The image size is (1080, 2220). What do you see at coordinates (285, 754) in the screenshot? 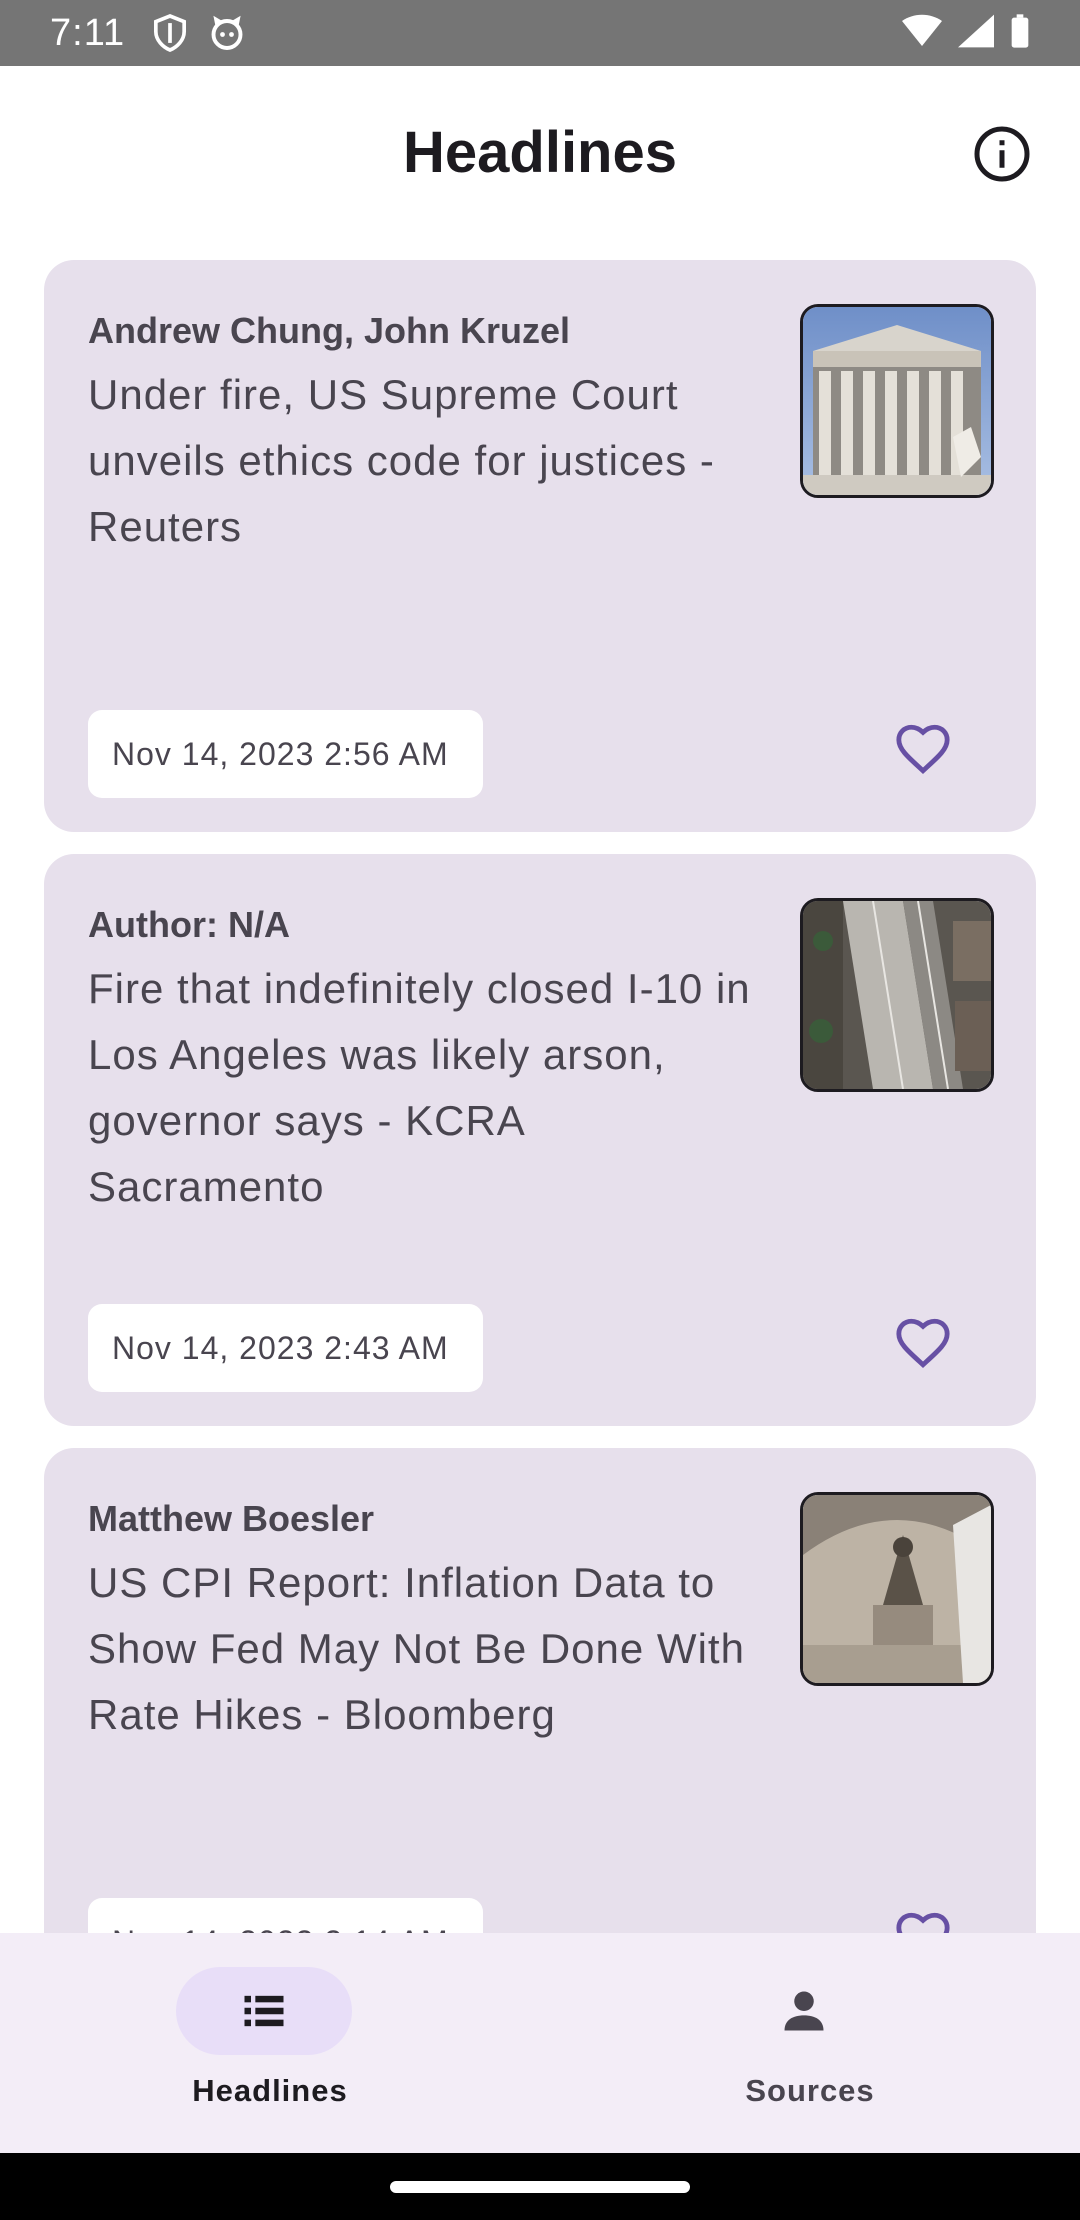
I see `article-date: Nov 14, 2023 2:56 AM` at bounding box center [285, 754].